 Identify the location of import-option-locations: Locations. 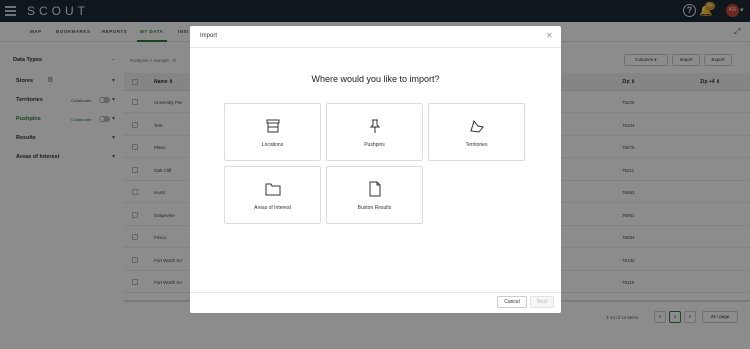
(272, 132).